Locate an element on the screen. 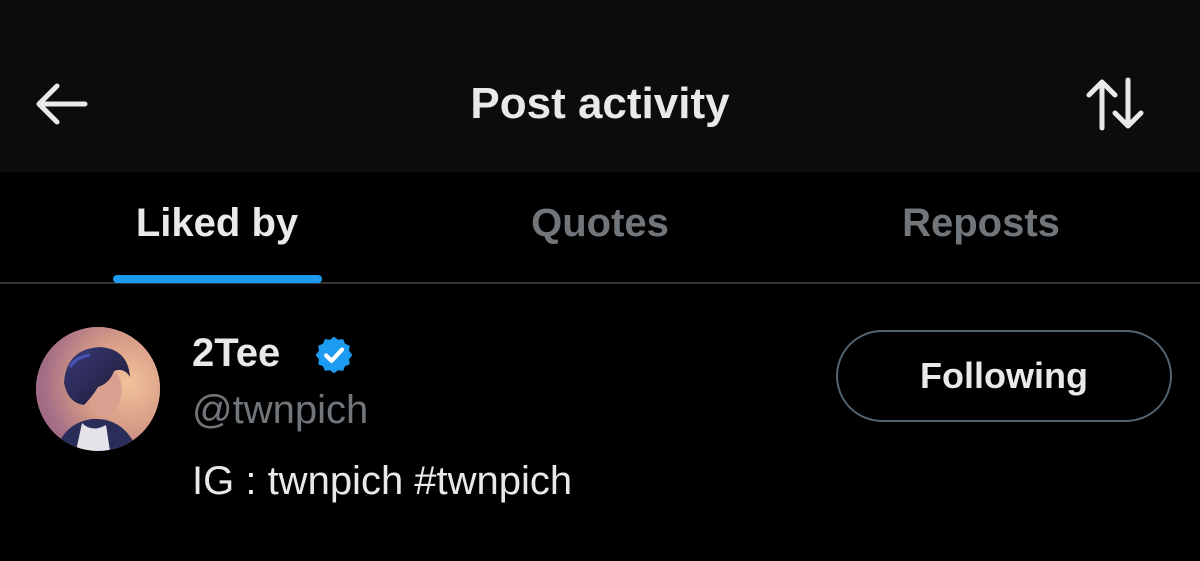  user-handle: @twnpich is located at coordinates (280, 410).